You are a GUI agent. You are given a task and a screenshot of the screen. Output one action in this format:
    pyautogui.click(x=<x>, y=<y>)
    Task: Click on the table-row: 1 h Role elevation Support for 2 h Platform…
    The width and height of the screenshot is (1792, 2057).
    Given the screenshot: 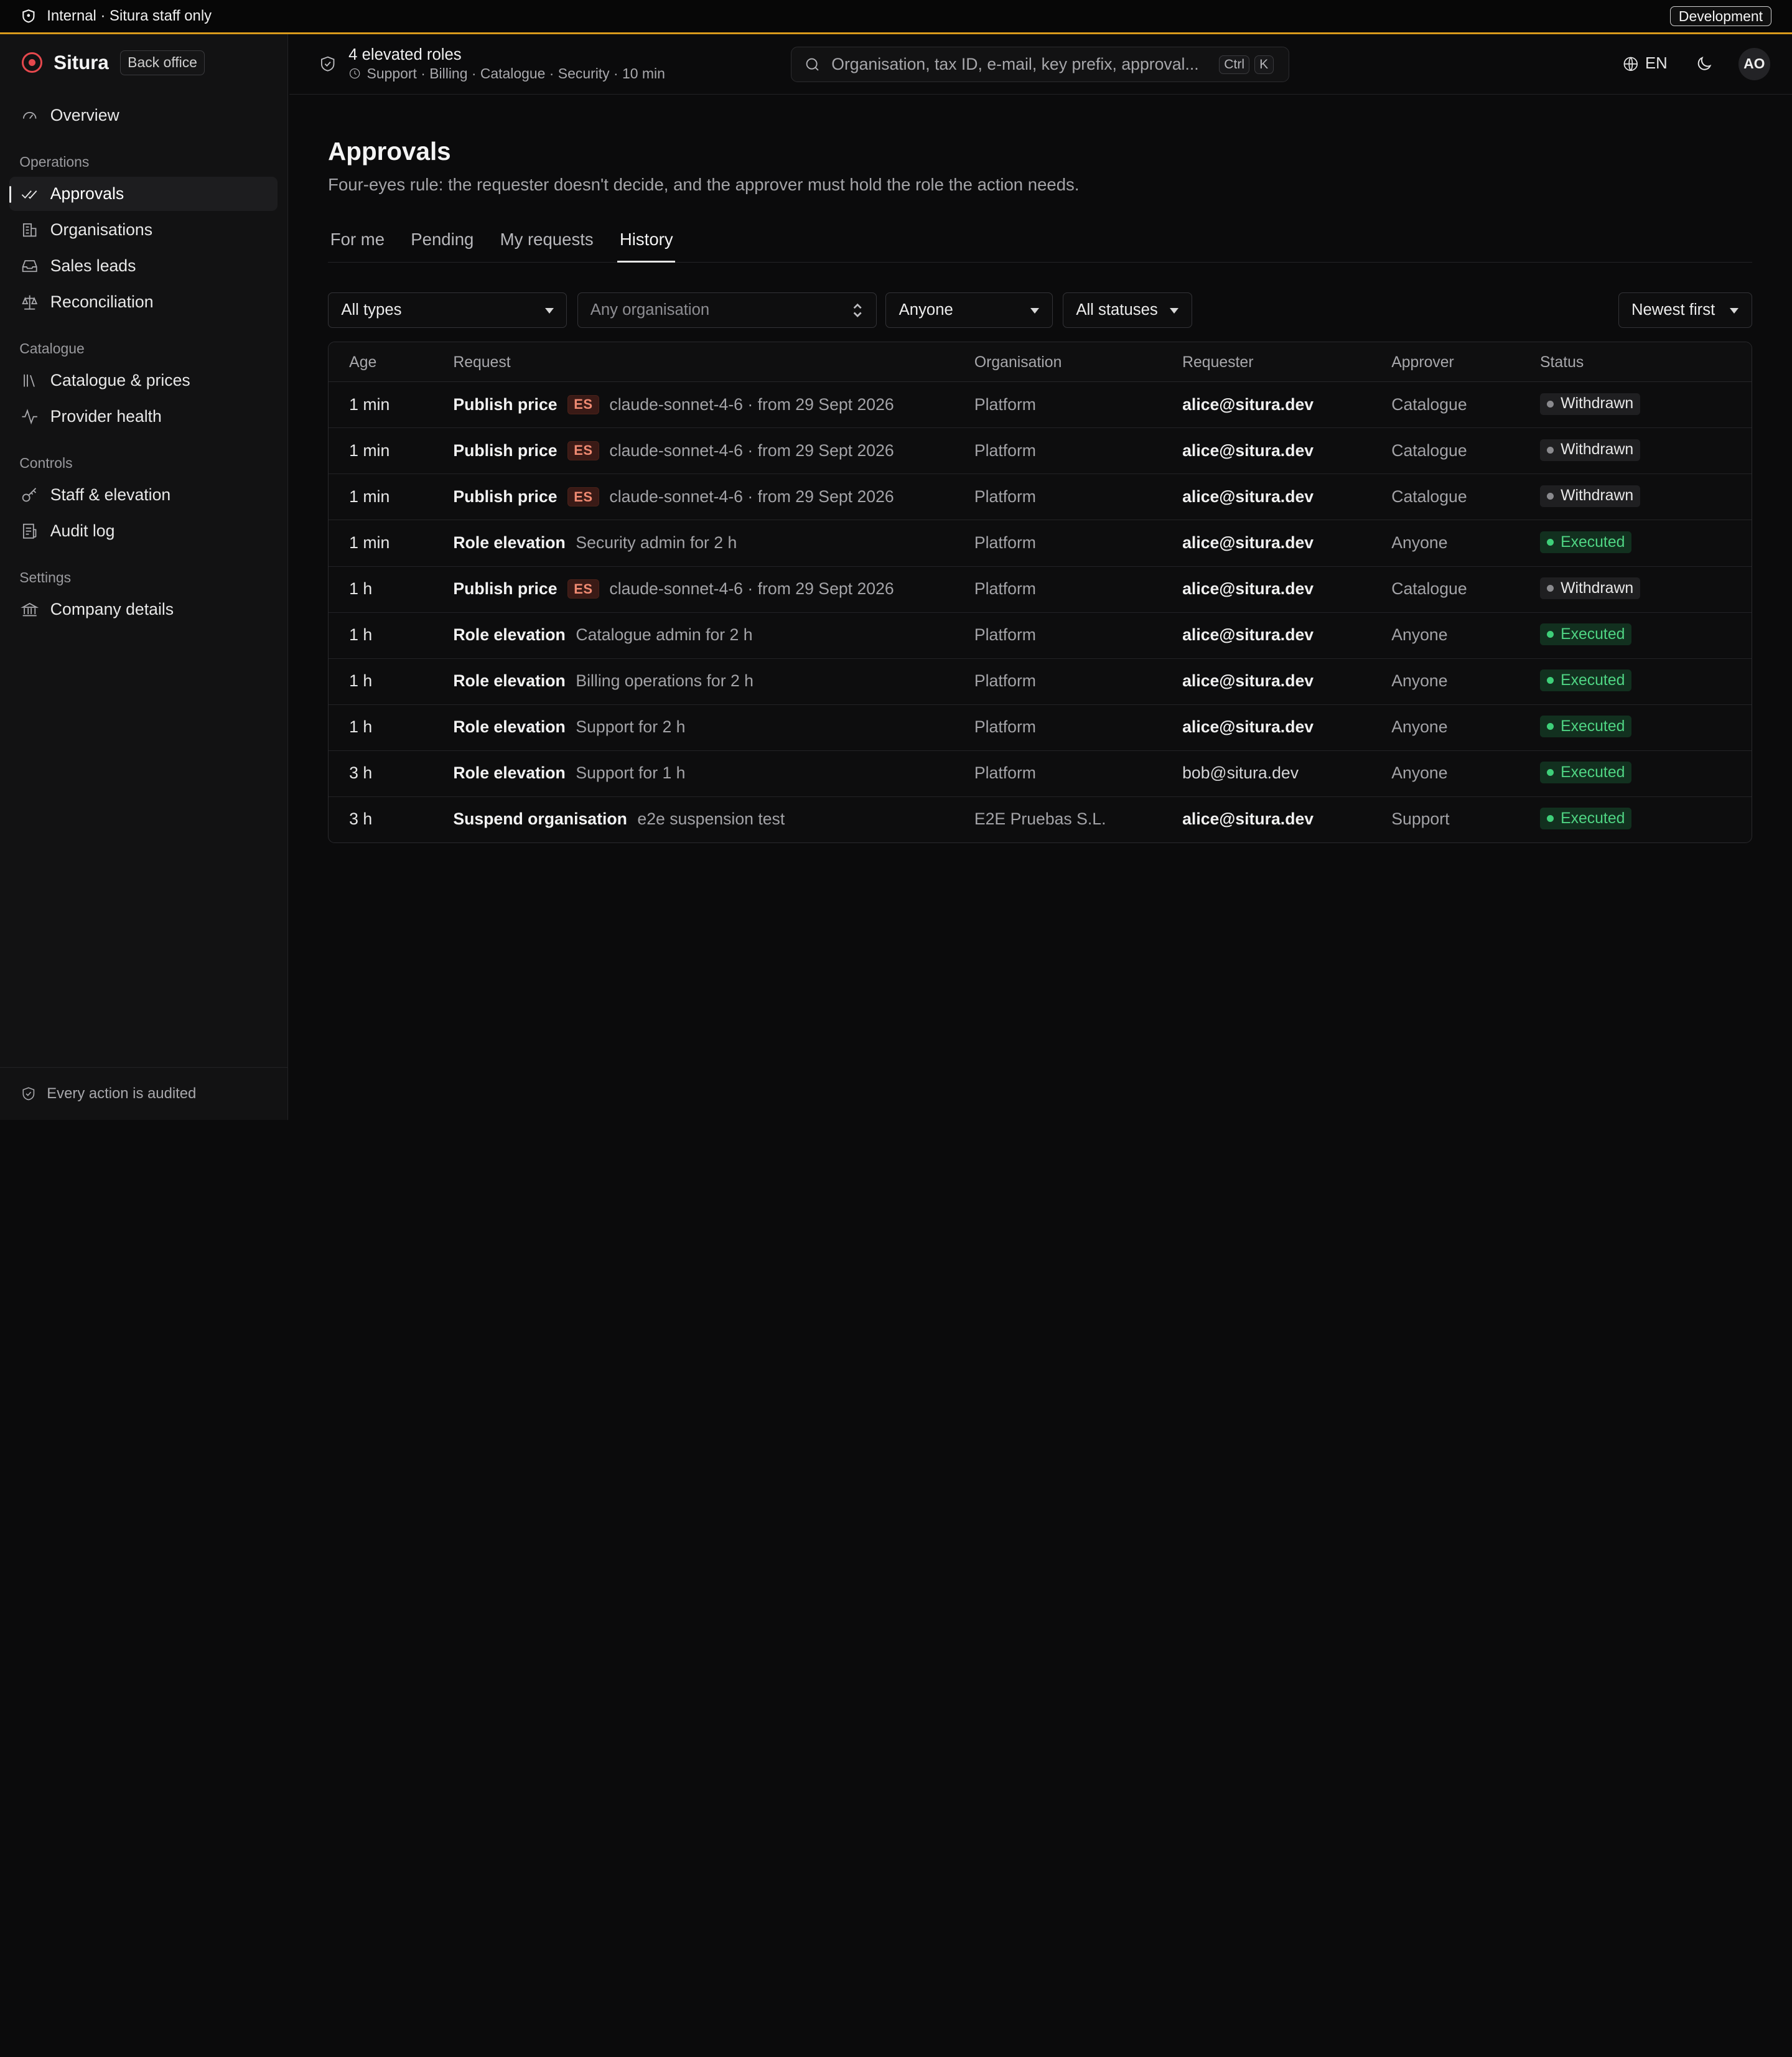 What is the action you would take?
    pyautogui.click(x=1040, y=728)
    